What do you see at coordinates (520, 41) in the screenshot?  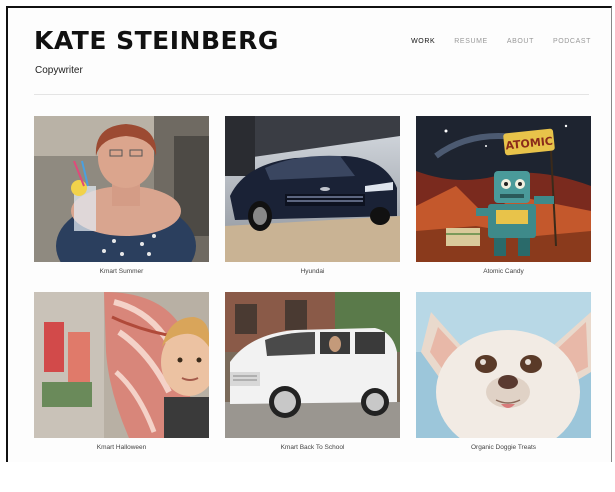 I see `nav-about: ABOUT` at bounding box center [520, 41].